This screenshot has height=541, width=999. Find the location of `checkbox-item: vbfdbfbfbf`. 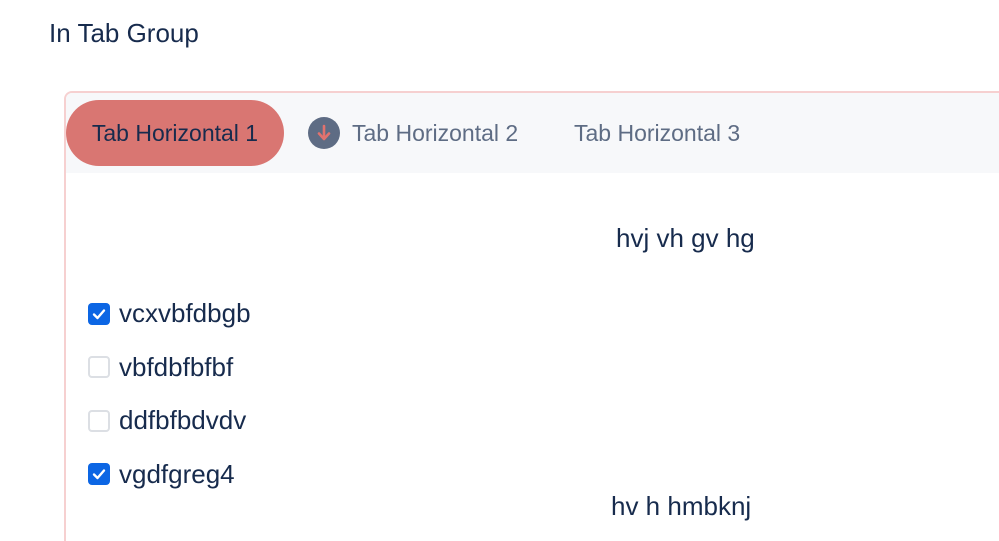

checkbox-item: vbfdbfbfbf is located at coordinates (169, 368).